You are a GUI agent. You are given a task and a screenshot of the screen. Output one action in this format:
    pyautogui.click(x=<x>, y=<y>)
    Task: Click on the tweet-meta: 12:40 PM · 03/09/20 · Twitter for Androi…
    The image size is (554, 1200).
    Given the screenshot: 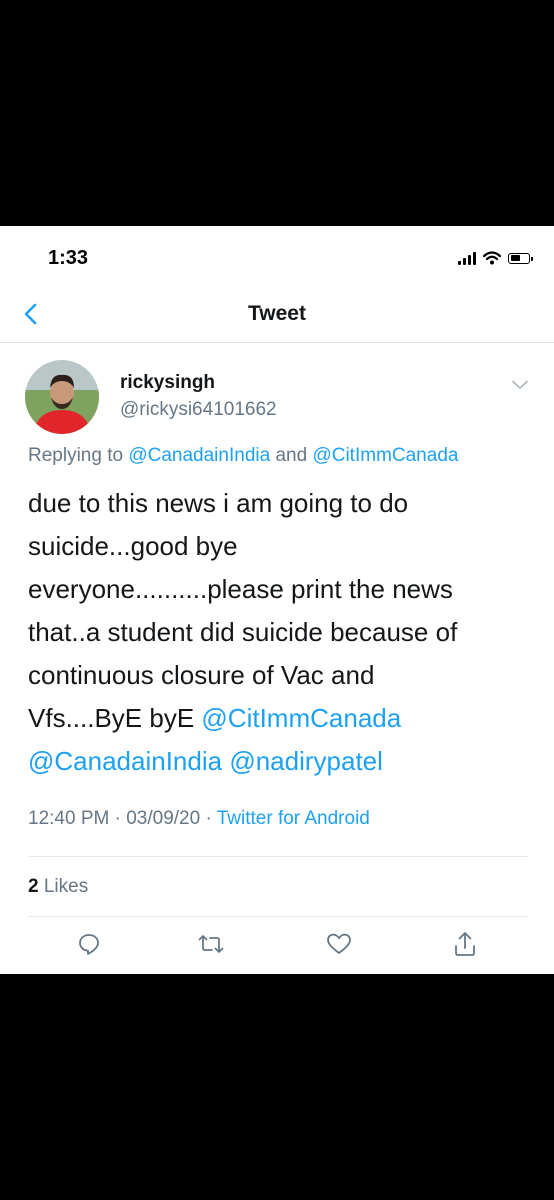 What is the action you would take?
    pyautogui.click(x=199, y=819)
    